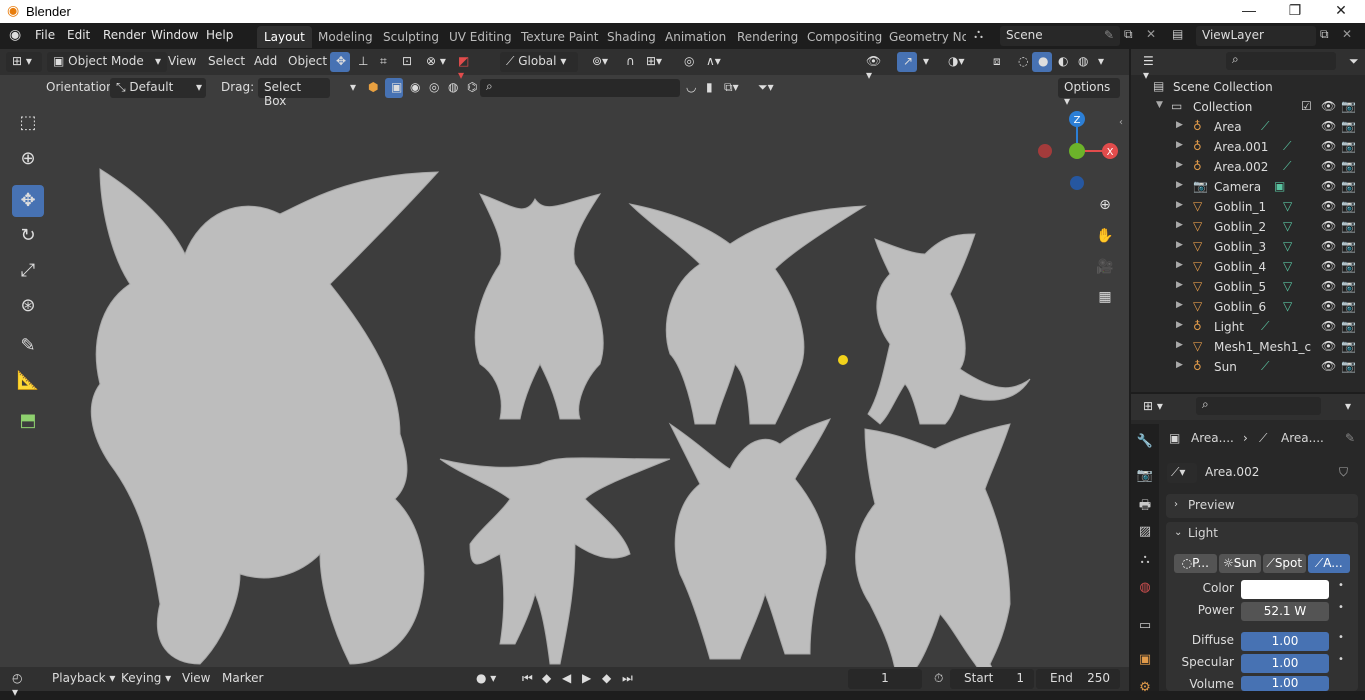 The image size is (1365, 700). I want to click on outliner-item: ▶ ▽ Goblin_3 ▽ 👁 📷, so click(1248, 247).